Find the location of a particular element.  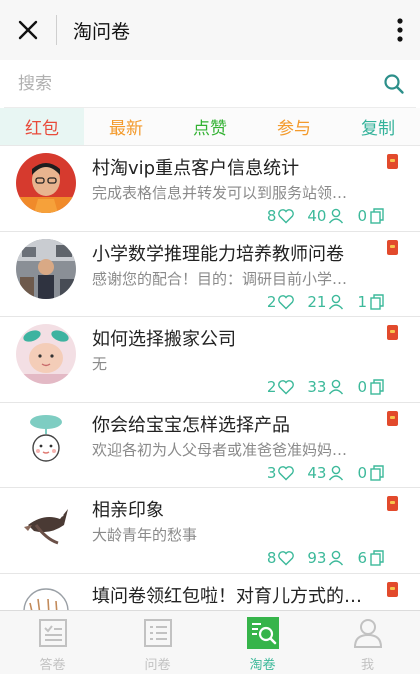

nav-label: 问卷 is located at coordinates (157, 665).